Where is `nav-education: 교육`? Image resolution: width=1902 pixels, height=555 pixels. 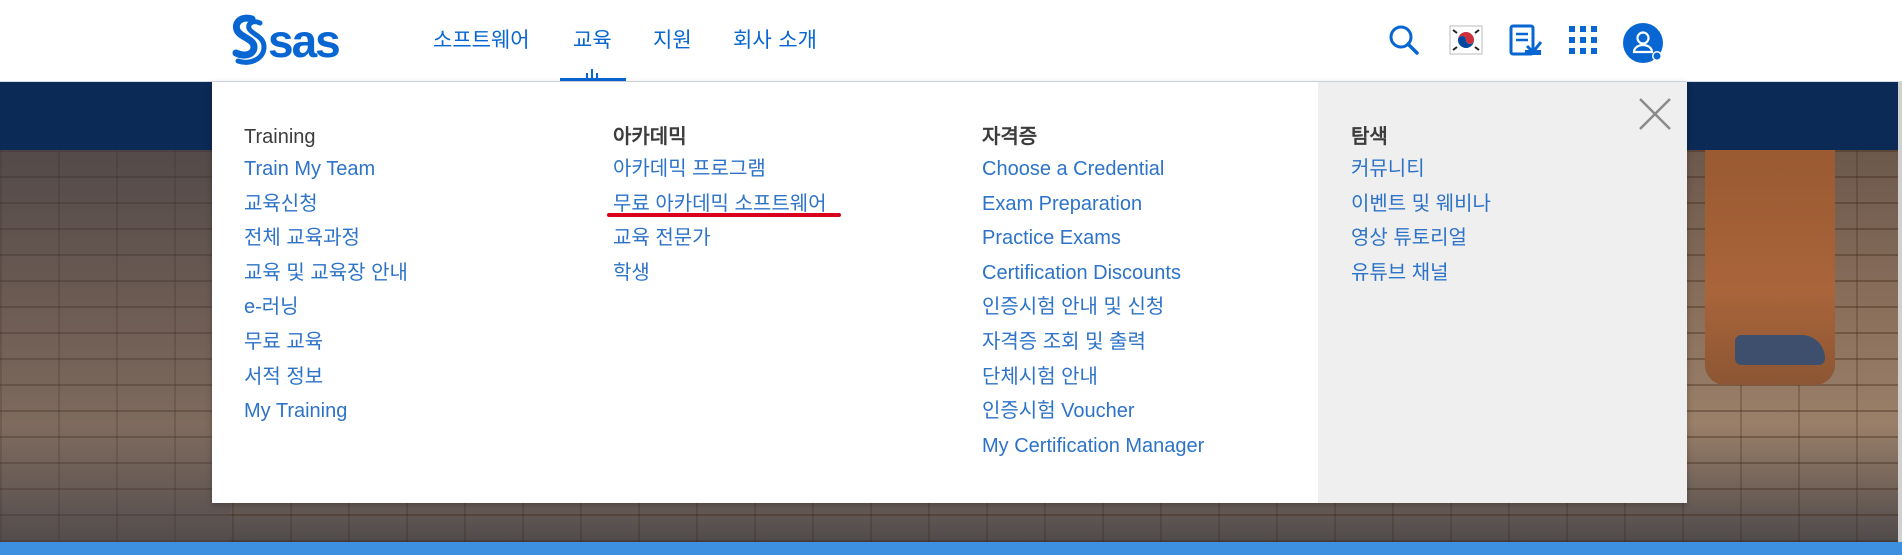 nav-education: 교육 is located at coordinates (592, 40).